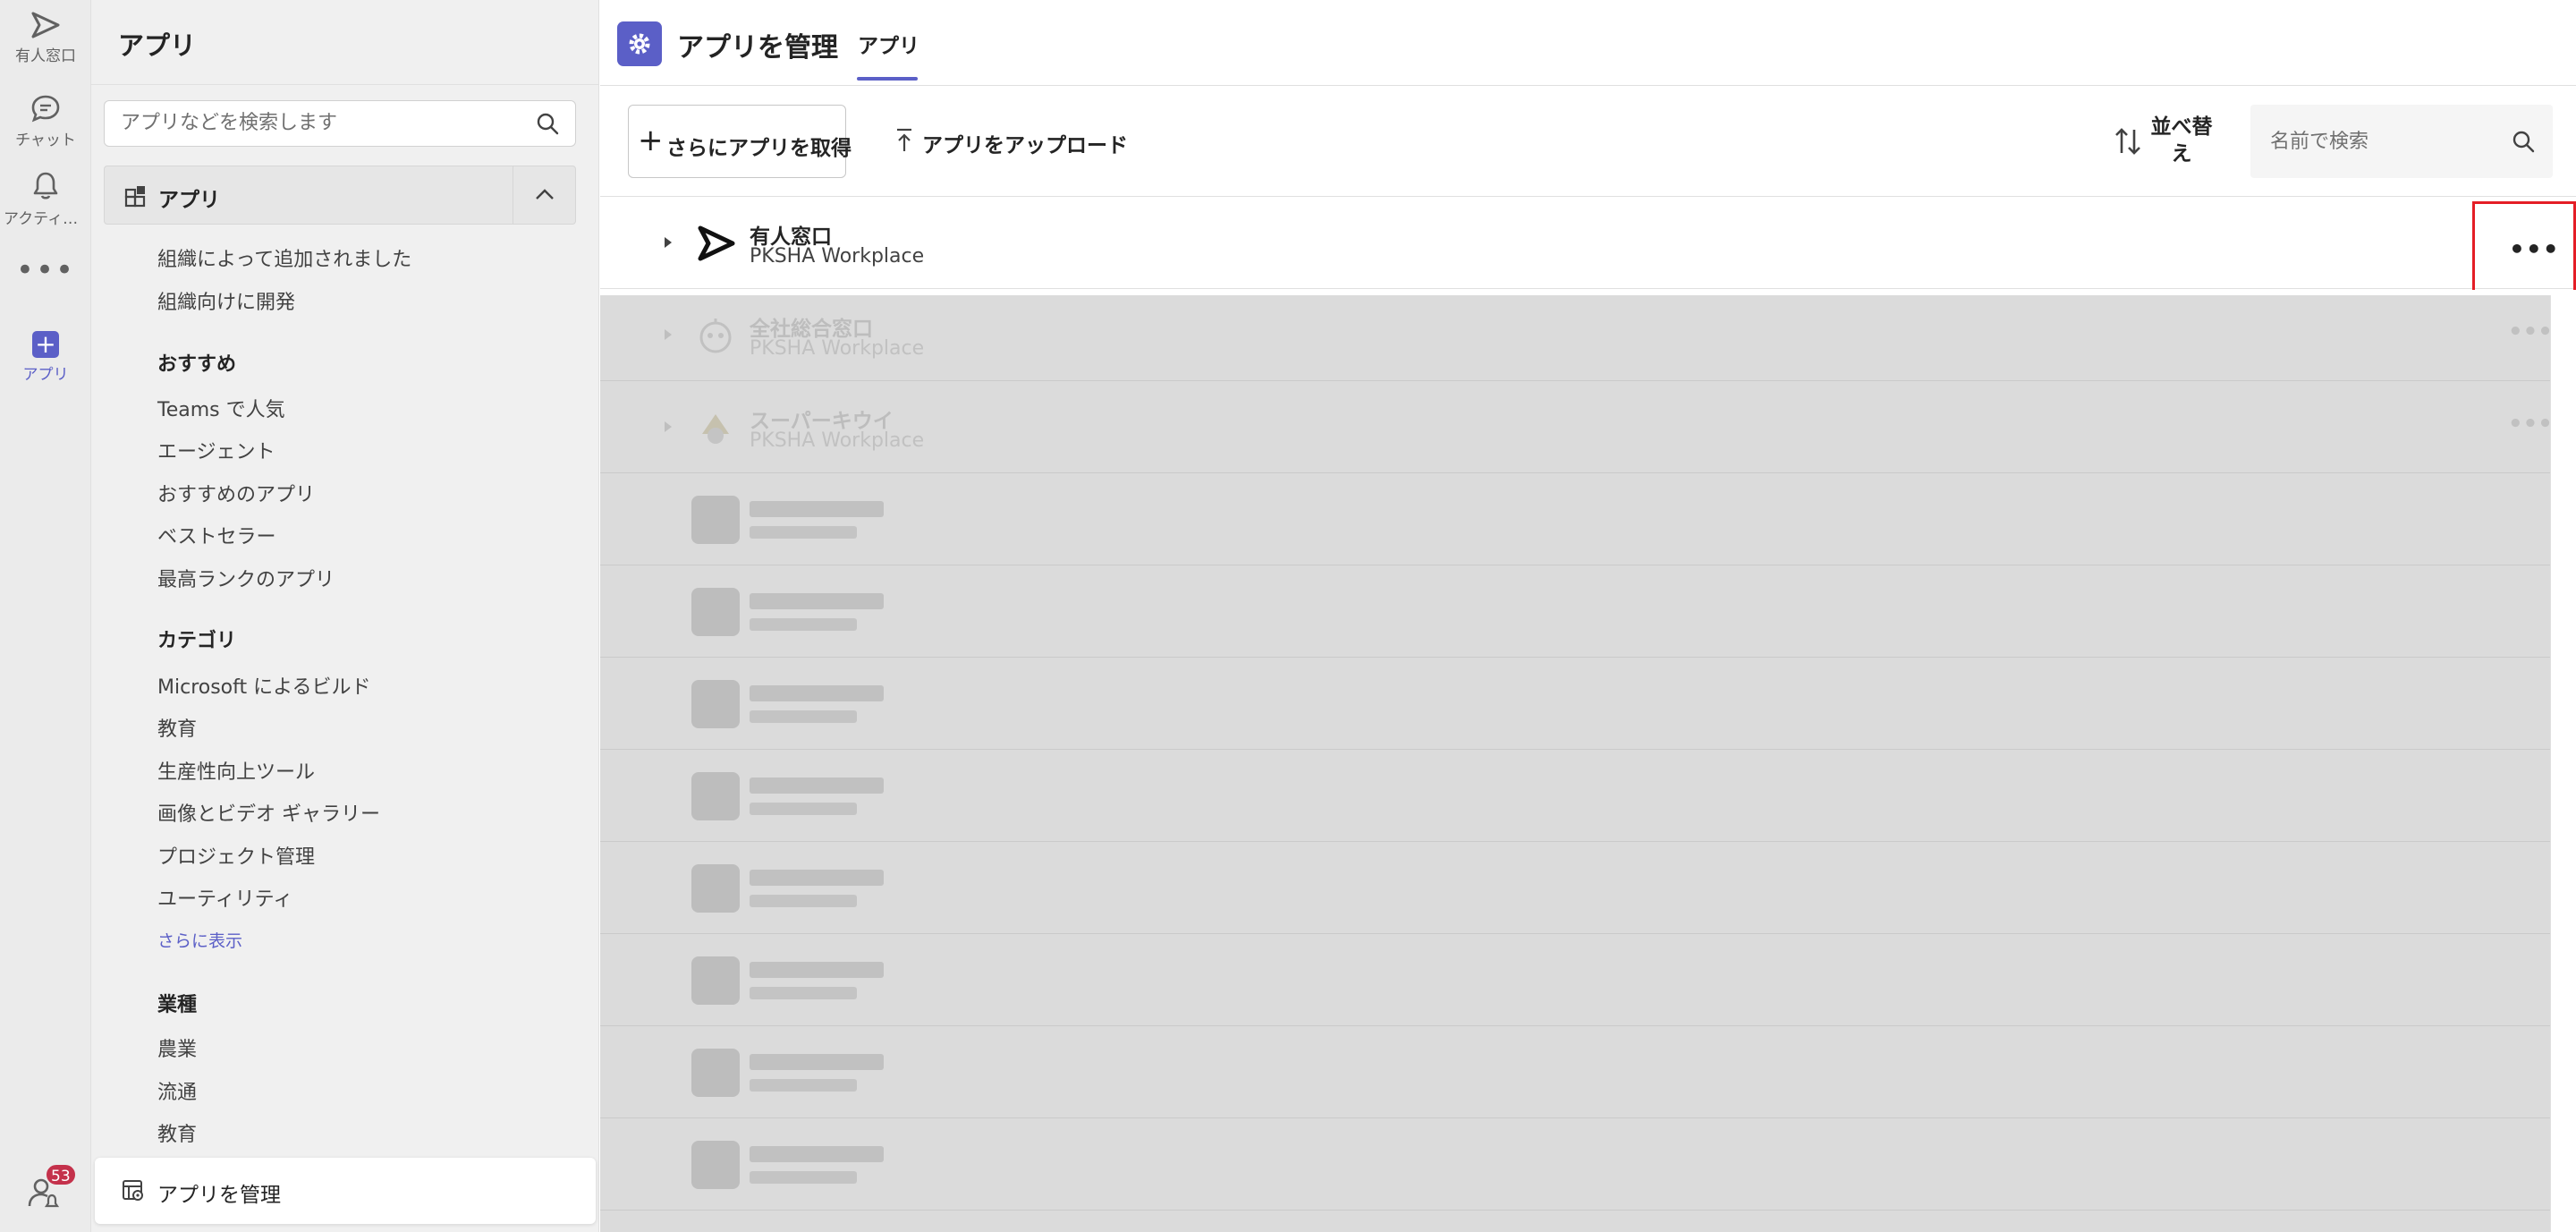  I want to click on app-row: 有人窓口 PKSHA Workplace •••, so click(1588, 246).